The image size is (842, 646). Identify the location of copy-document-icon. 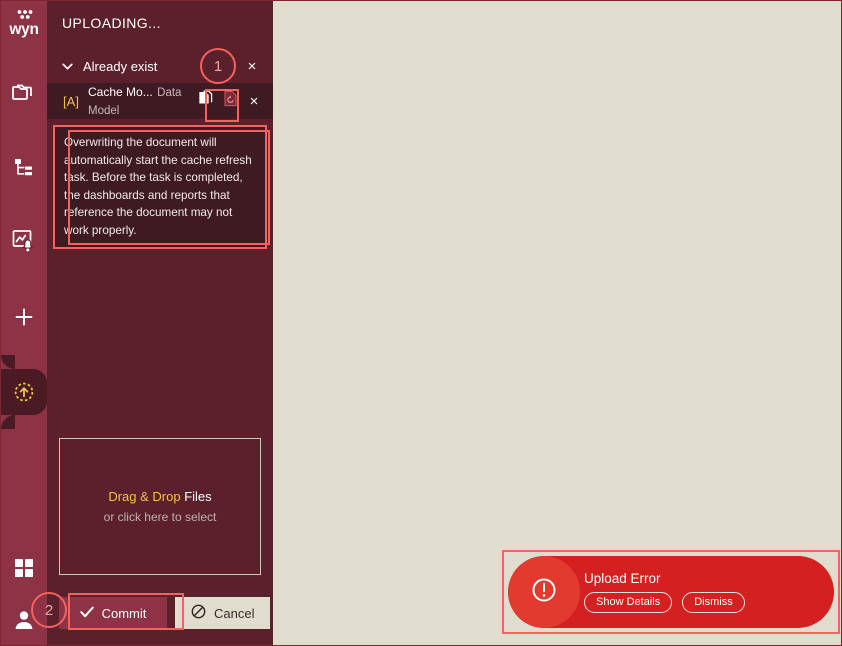
(206, 101).